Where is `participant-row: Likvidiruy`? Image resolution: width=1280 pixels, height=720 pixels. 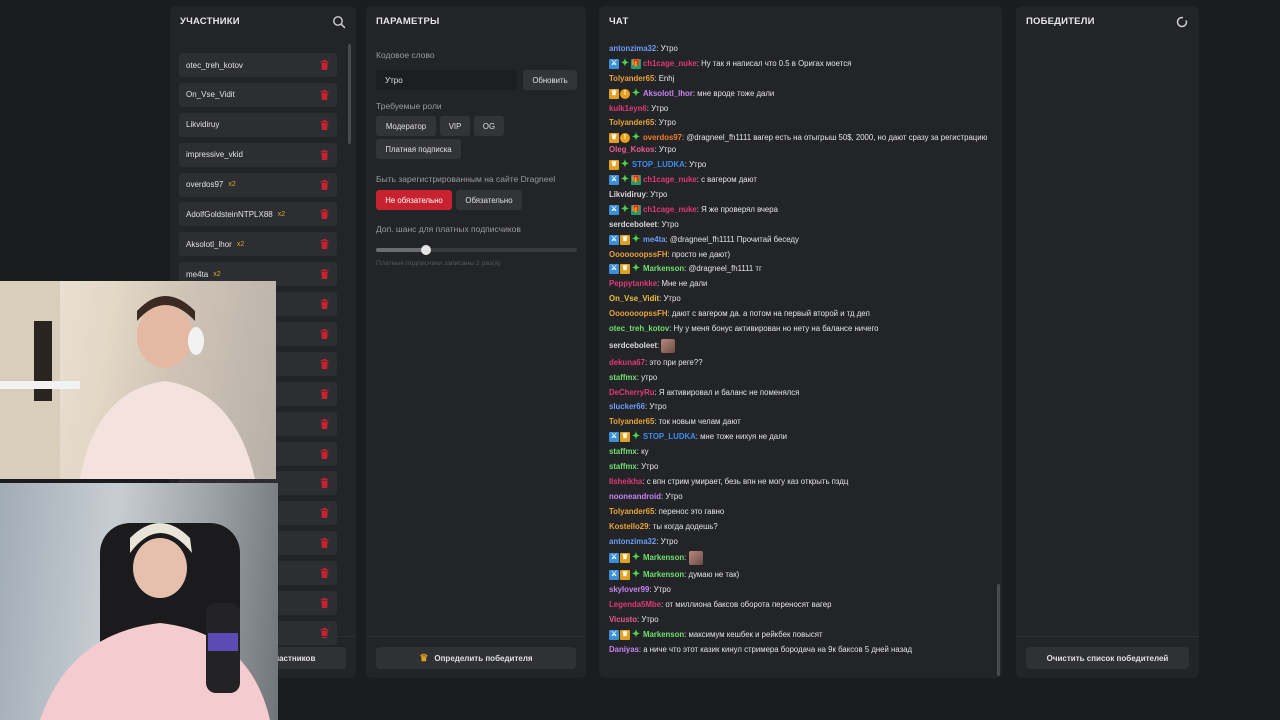 participant-row: Likvidiruy is located at coordinates (258, 124).